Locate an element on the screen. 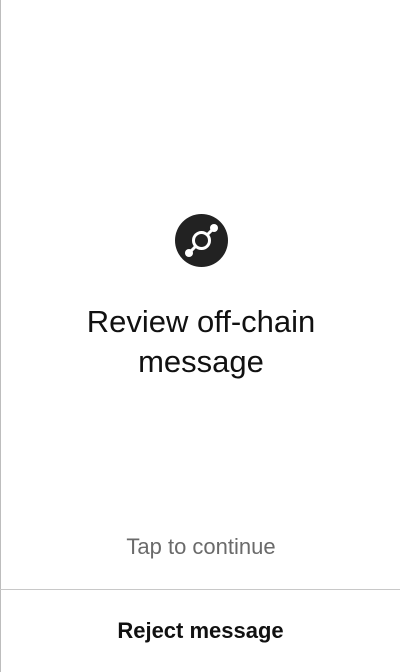 The height and width of the screenshot is (672, 400). helium-logo-icon is located at coordinates (201, 240).